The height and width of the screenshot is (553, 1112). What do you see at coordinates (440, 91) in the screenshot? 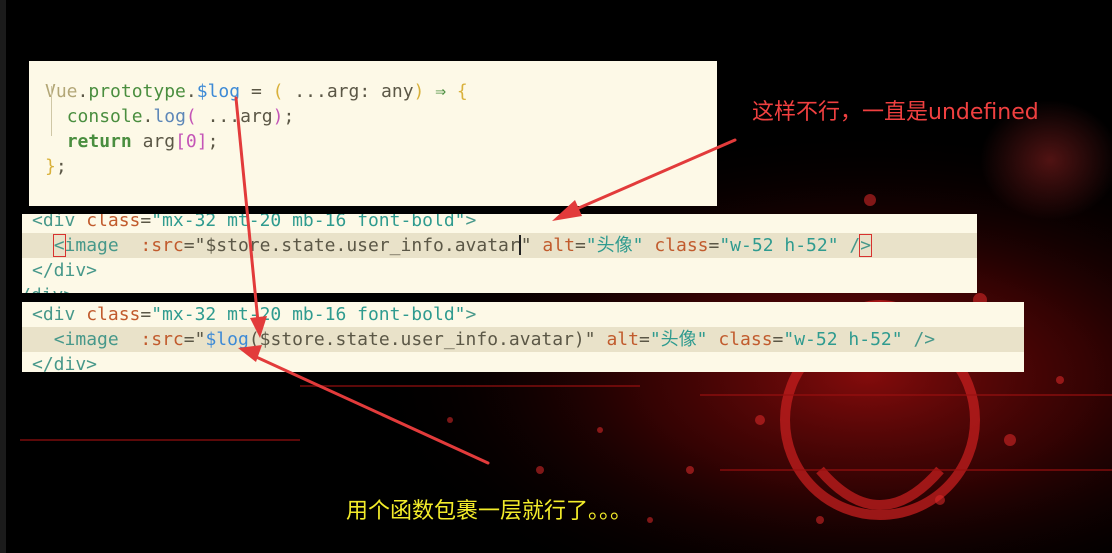
I see `code-token: ⇒` at bounding box center [440, 91].